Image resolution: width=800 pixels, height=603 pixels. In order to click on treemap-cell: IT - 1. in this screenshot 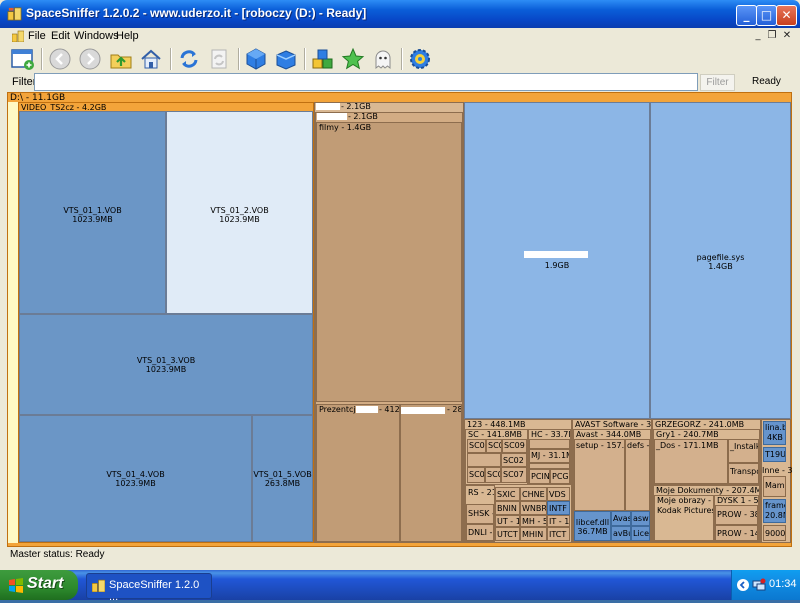, I will do `click(558, 521)`.